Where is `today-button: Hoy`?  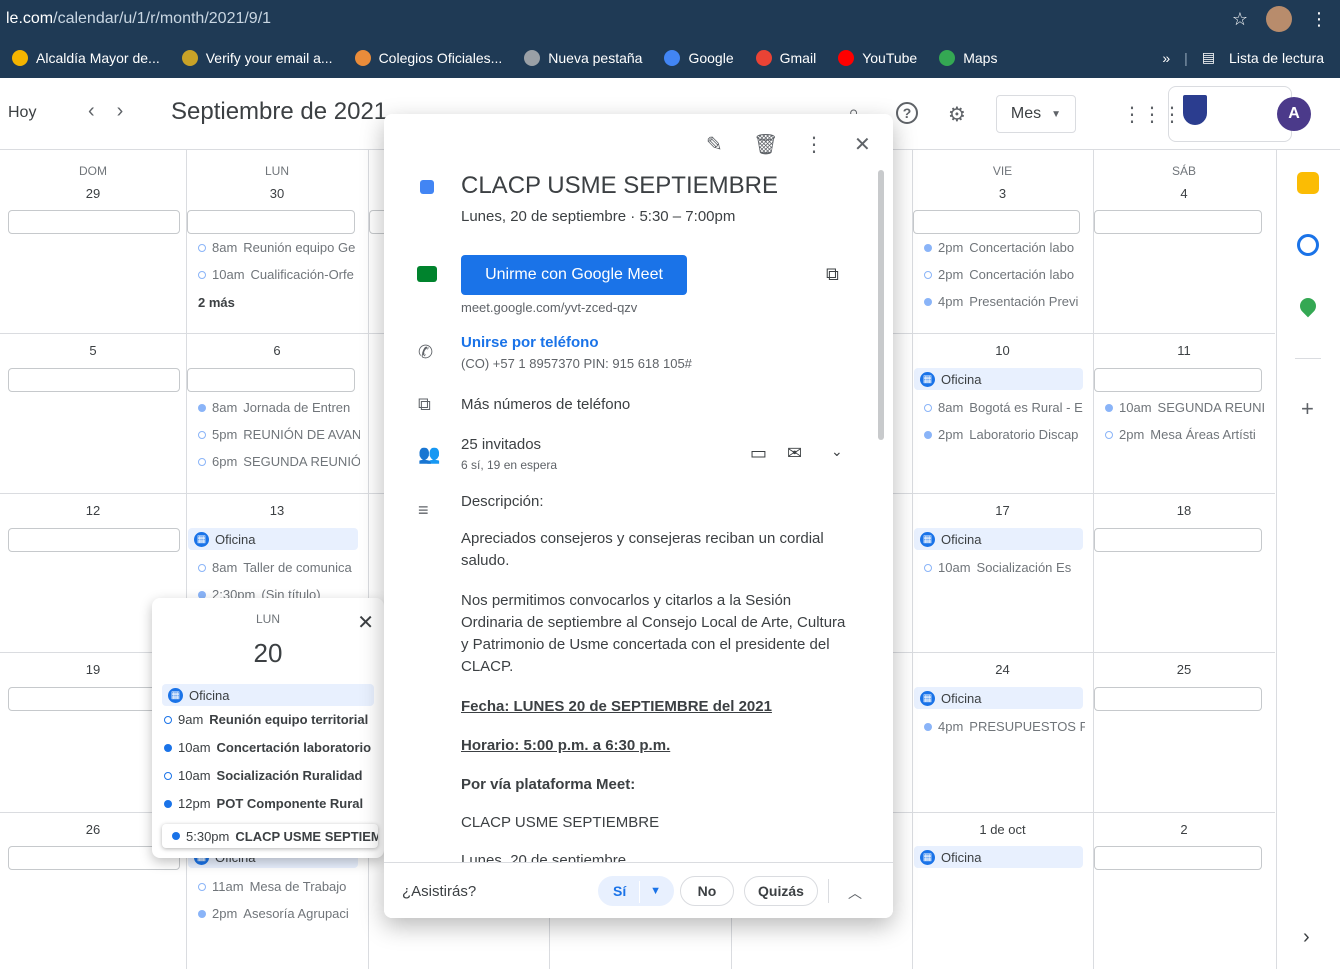
today-button: Hoy is located at coordinates (22, 113).